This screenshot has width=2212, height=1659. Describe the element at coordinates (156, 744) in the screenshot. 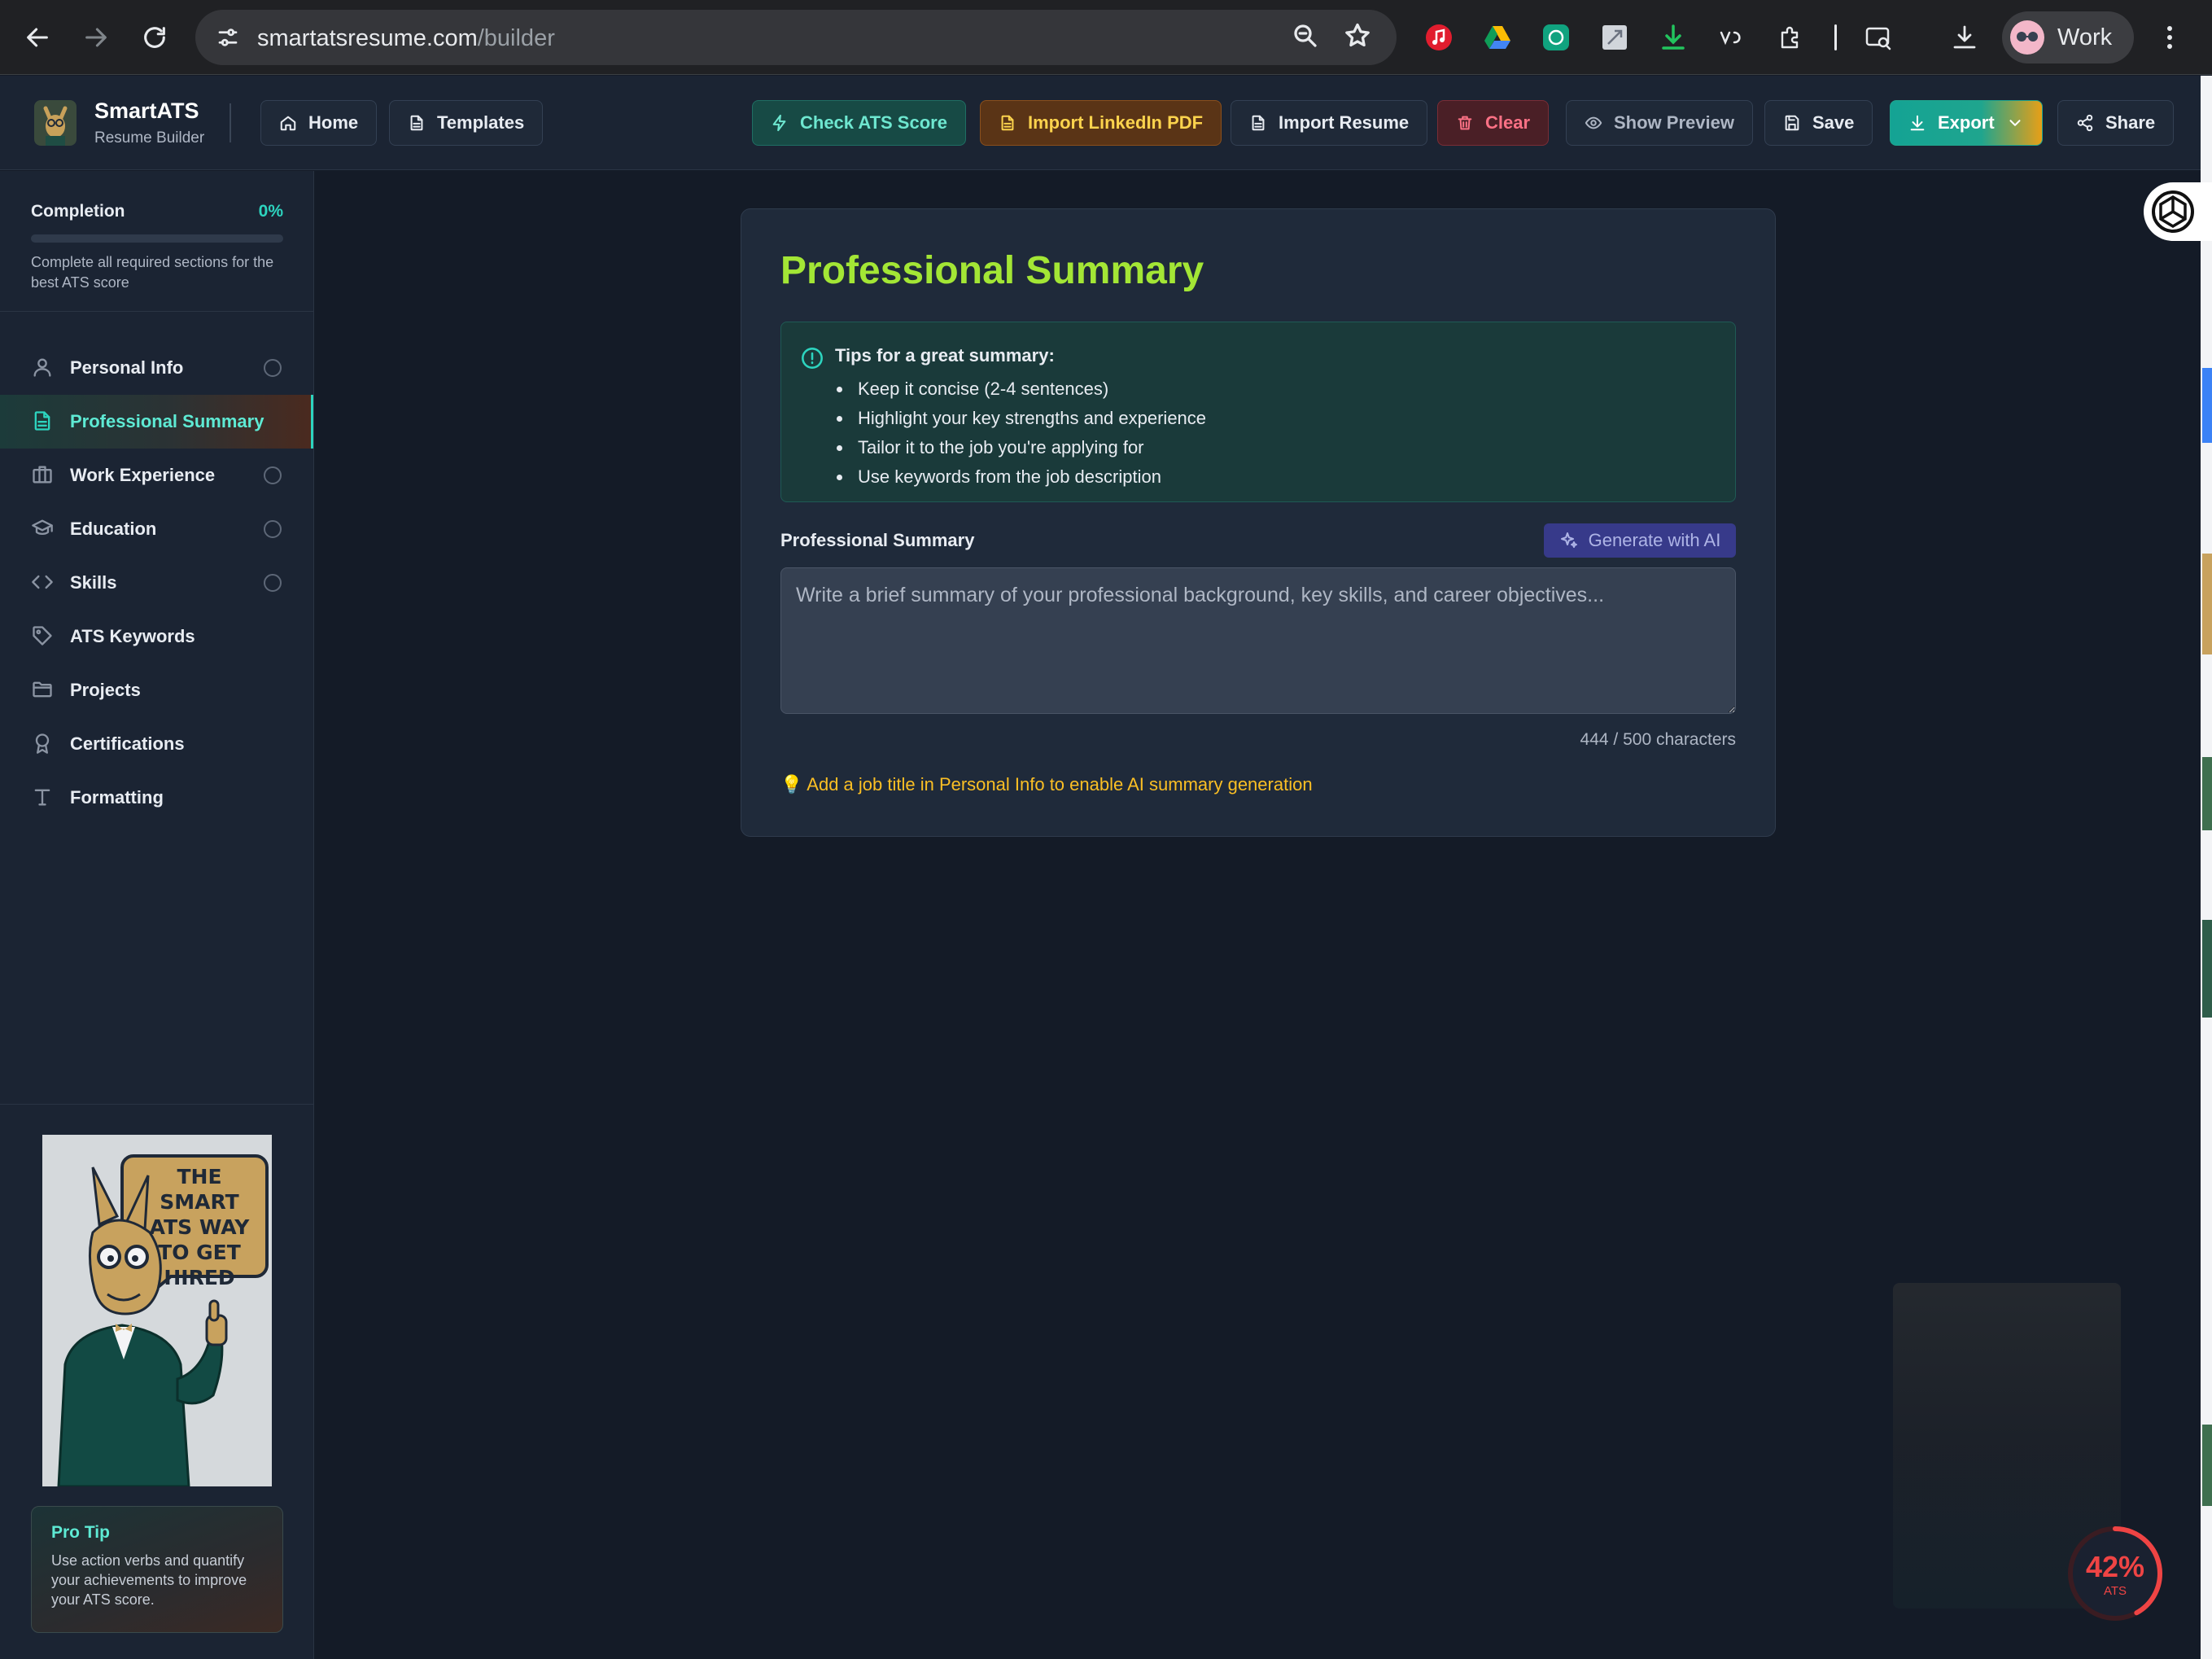

I see `sidebar-item-certifications: Certifications` at that location.